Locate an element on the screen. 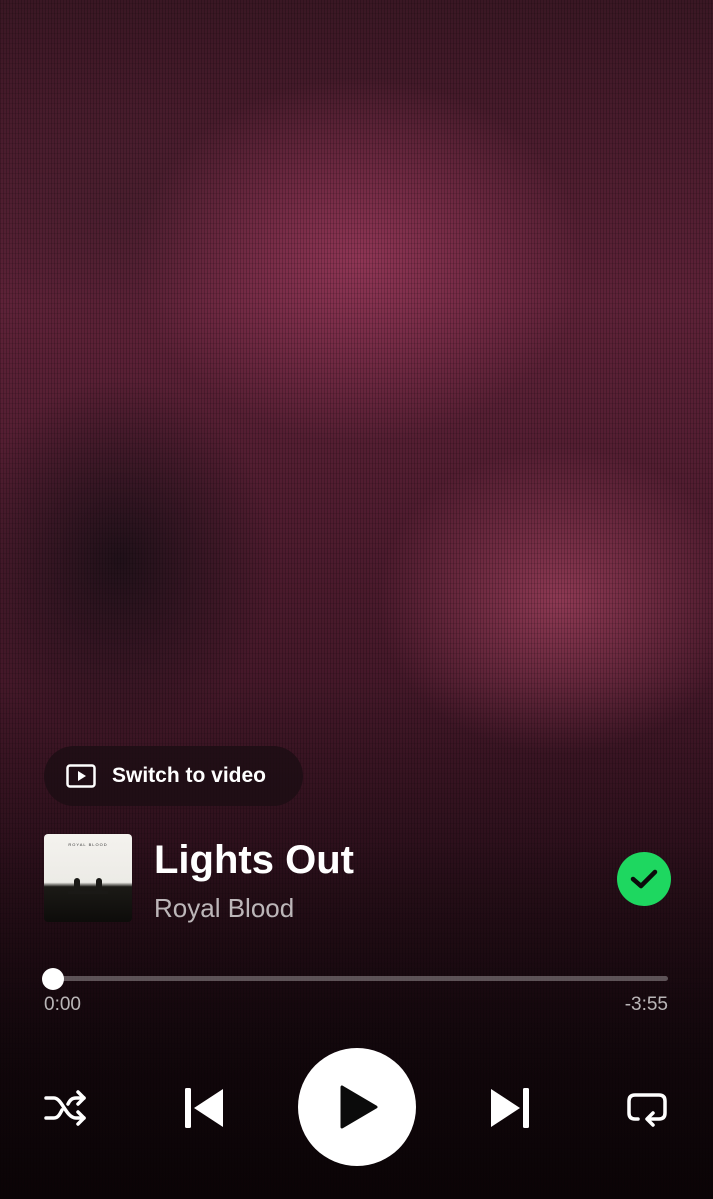 The height and width of the screenshot is (1199, 713). playback-controls is located at coordinates (356, 1107).